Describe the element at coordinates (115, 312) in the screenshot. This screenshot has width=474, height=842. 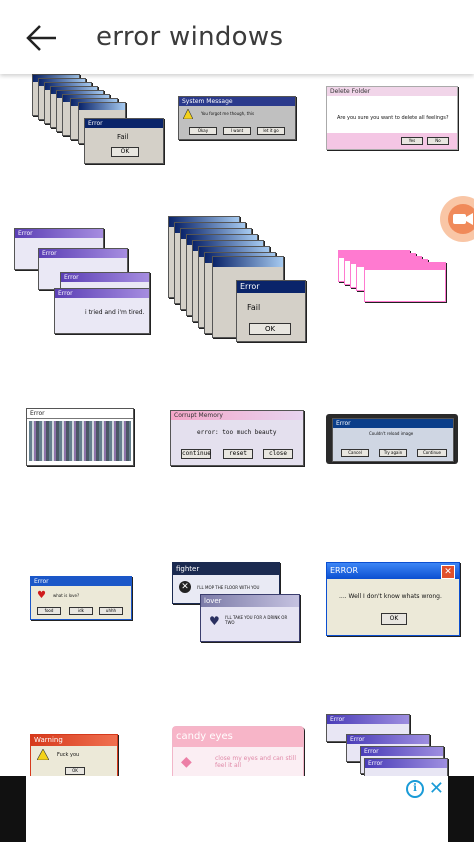
I see `window-text: i tried and i'm tired.` at that location.